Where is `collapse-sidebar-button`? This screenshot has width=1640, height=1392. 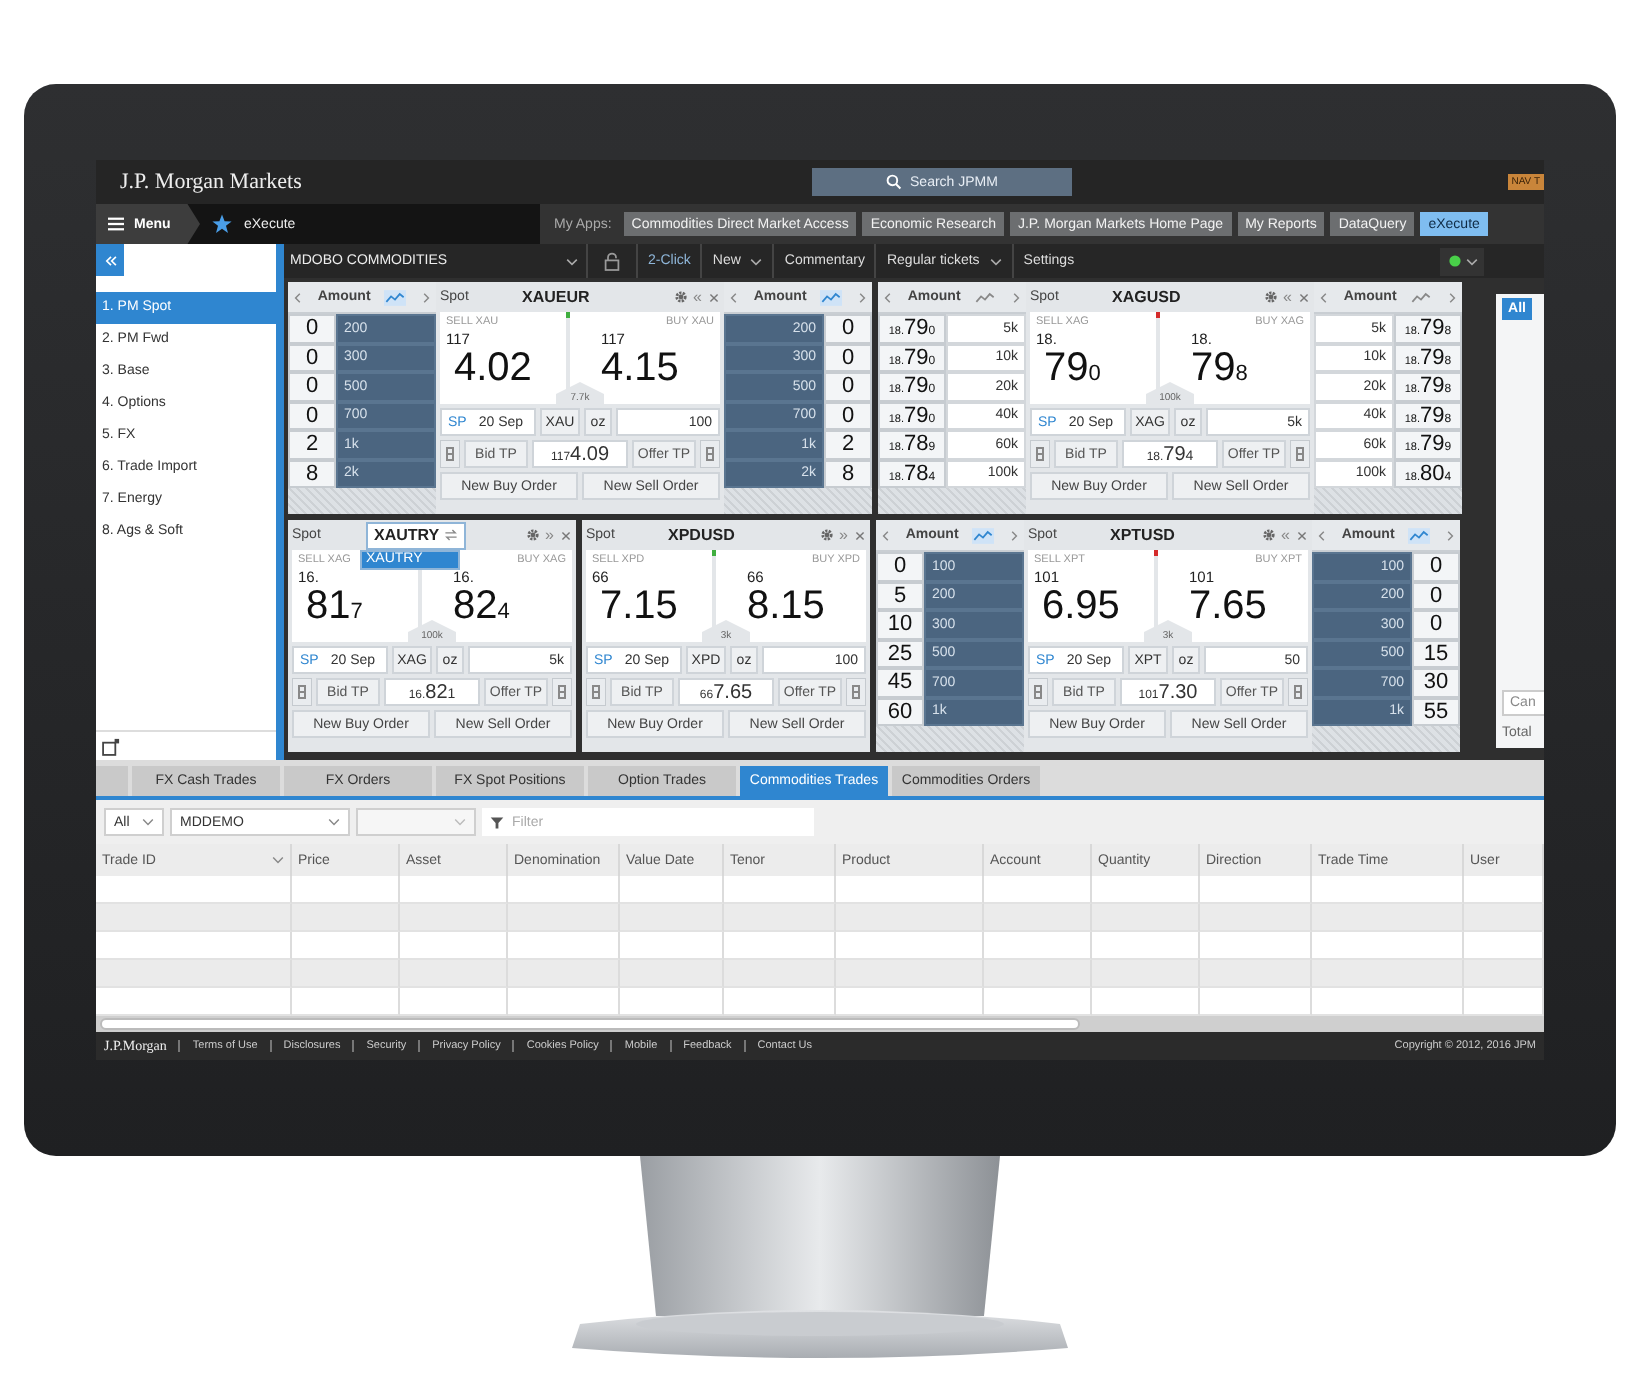
collapse-sidebar-button is located at coordinates (110, 260).